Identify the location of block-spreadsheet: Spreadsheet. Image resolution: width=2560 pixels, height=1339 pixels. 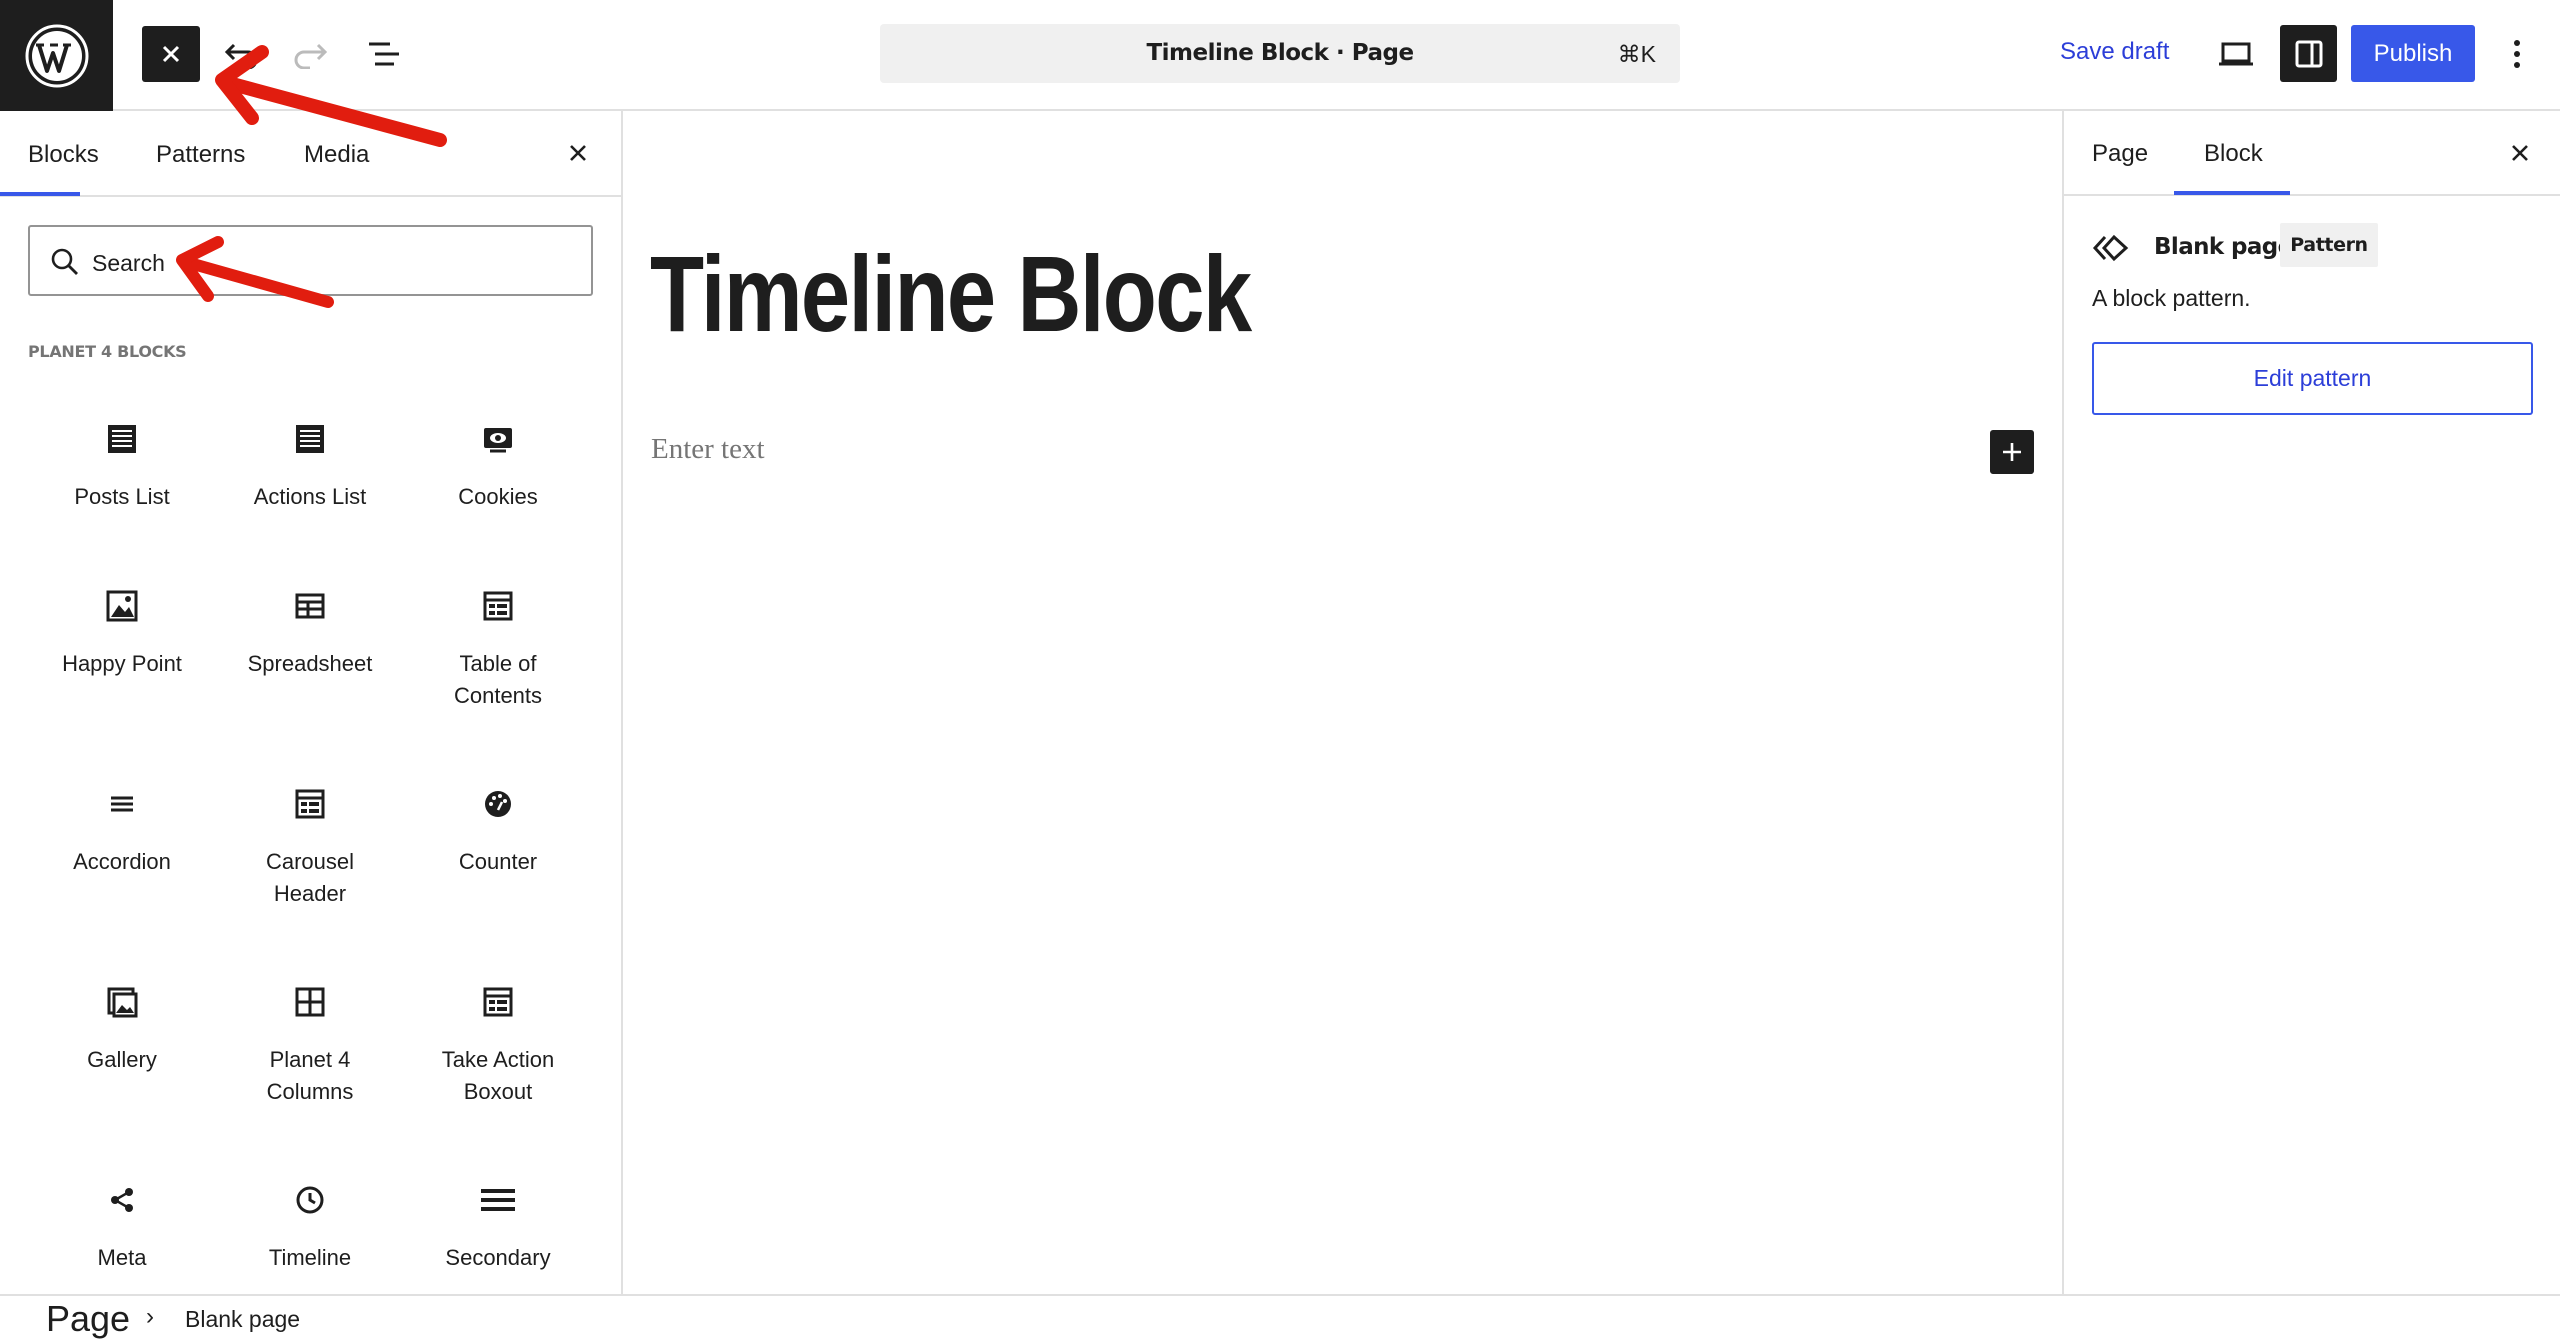
(310, 653).